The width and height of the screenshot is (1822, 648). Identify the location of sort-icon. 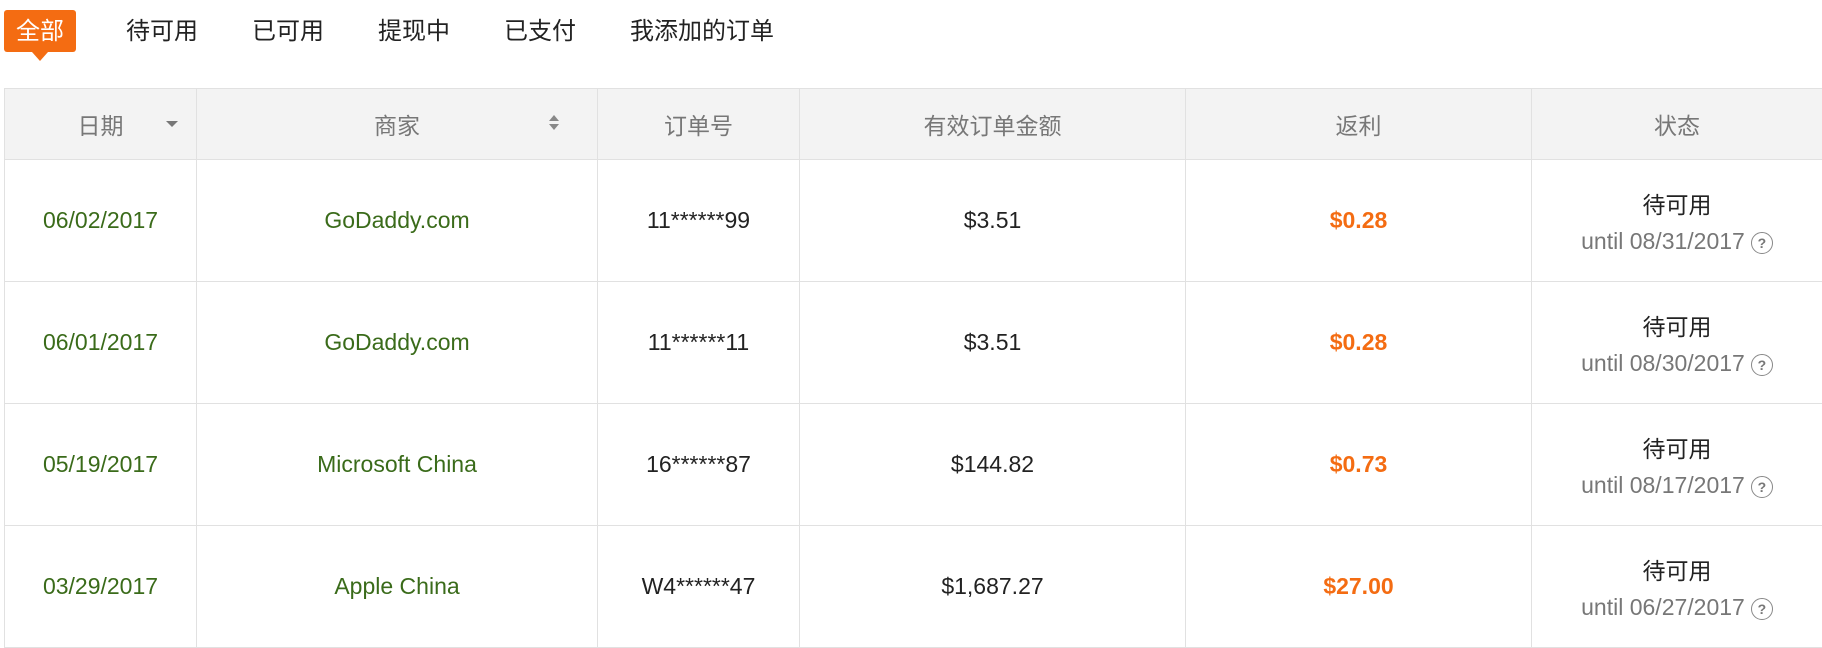
(555, 124).